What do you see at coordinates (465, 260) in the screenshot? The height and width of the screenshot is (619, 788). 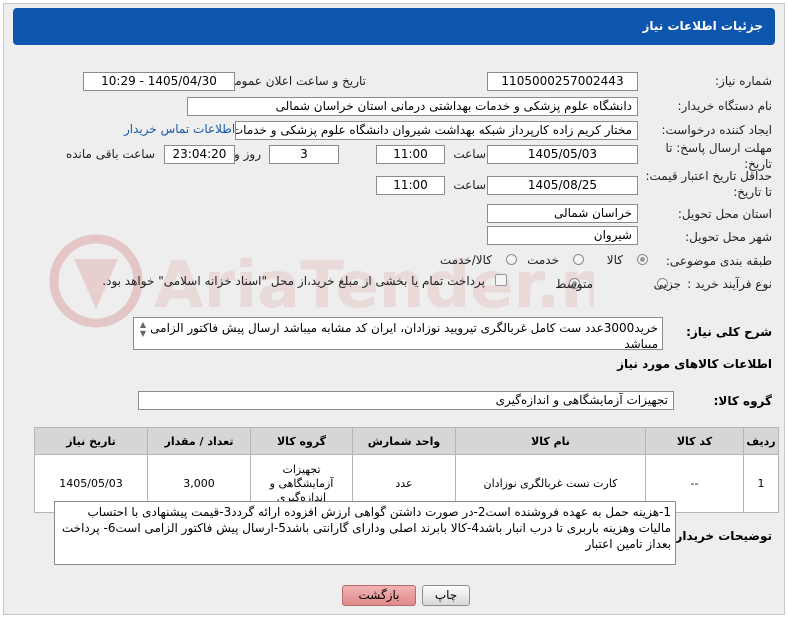 I see `category-option-goods-service: کالا/خدمت` at bounding box center [465, 260].